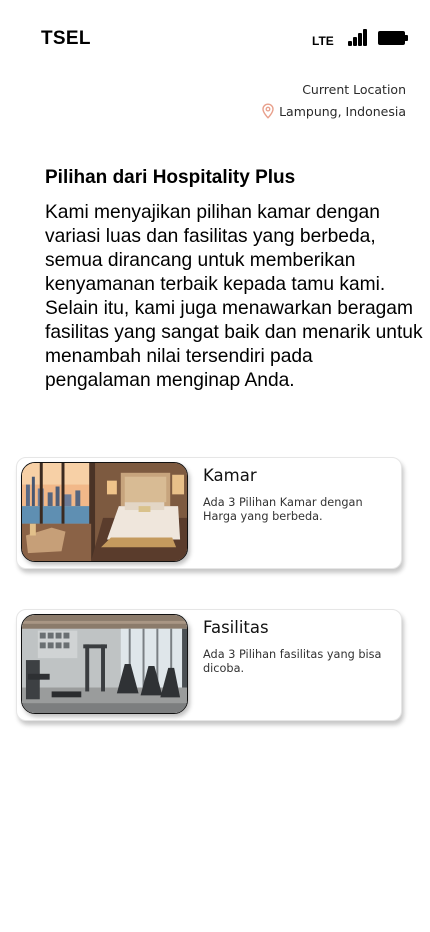 This screenshot has width=430, height=932. I want to click on battery-icon, so click(393, 38).